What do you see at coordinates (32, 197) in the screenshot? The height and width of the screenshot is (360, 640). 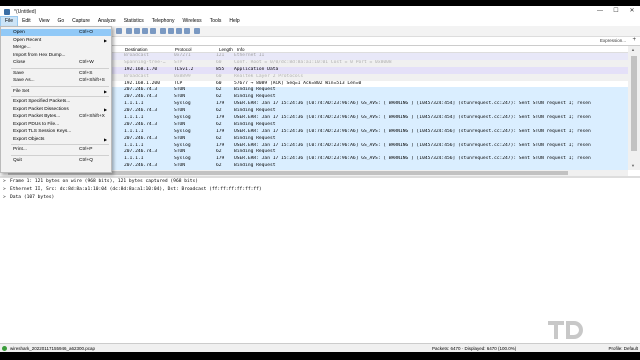 I see `detail-text: Data (107 bytes)` at bounding box center [32, 197].